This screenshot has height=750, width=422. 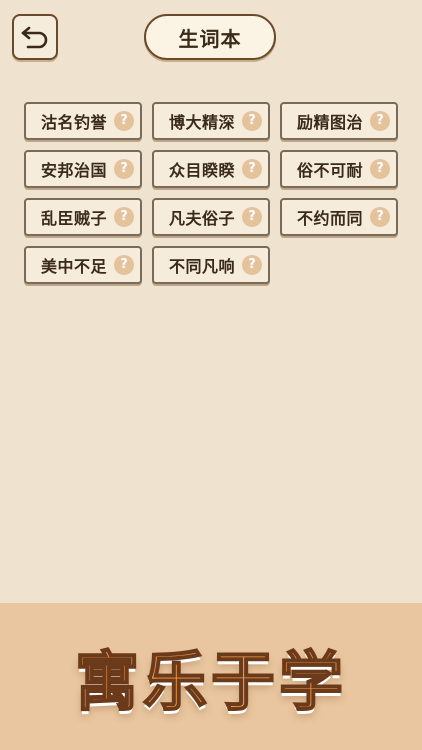 I want to click on page-title: 生词本, so click(x=210, y=37).